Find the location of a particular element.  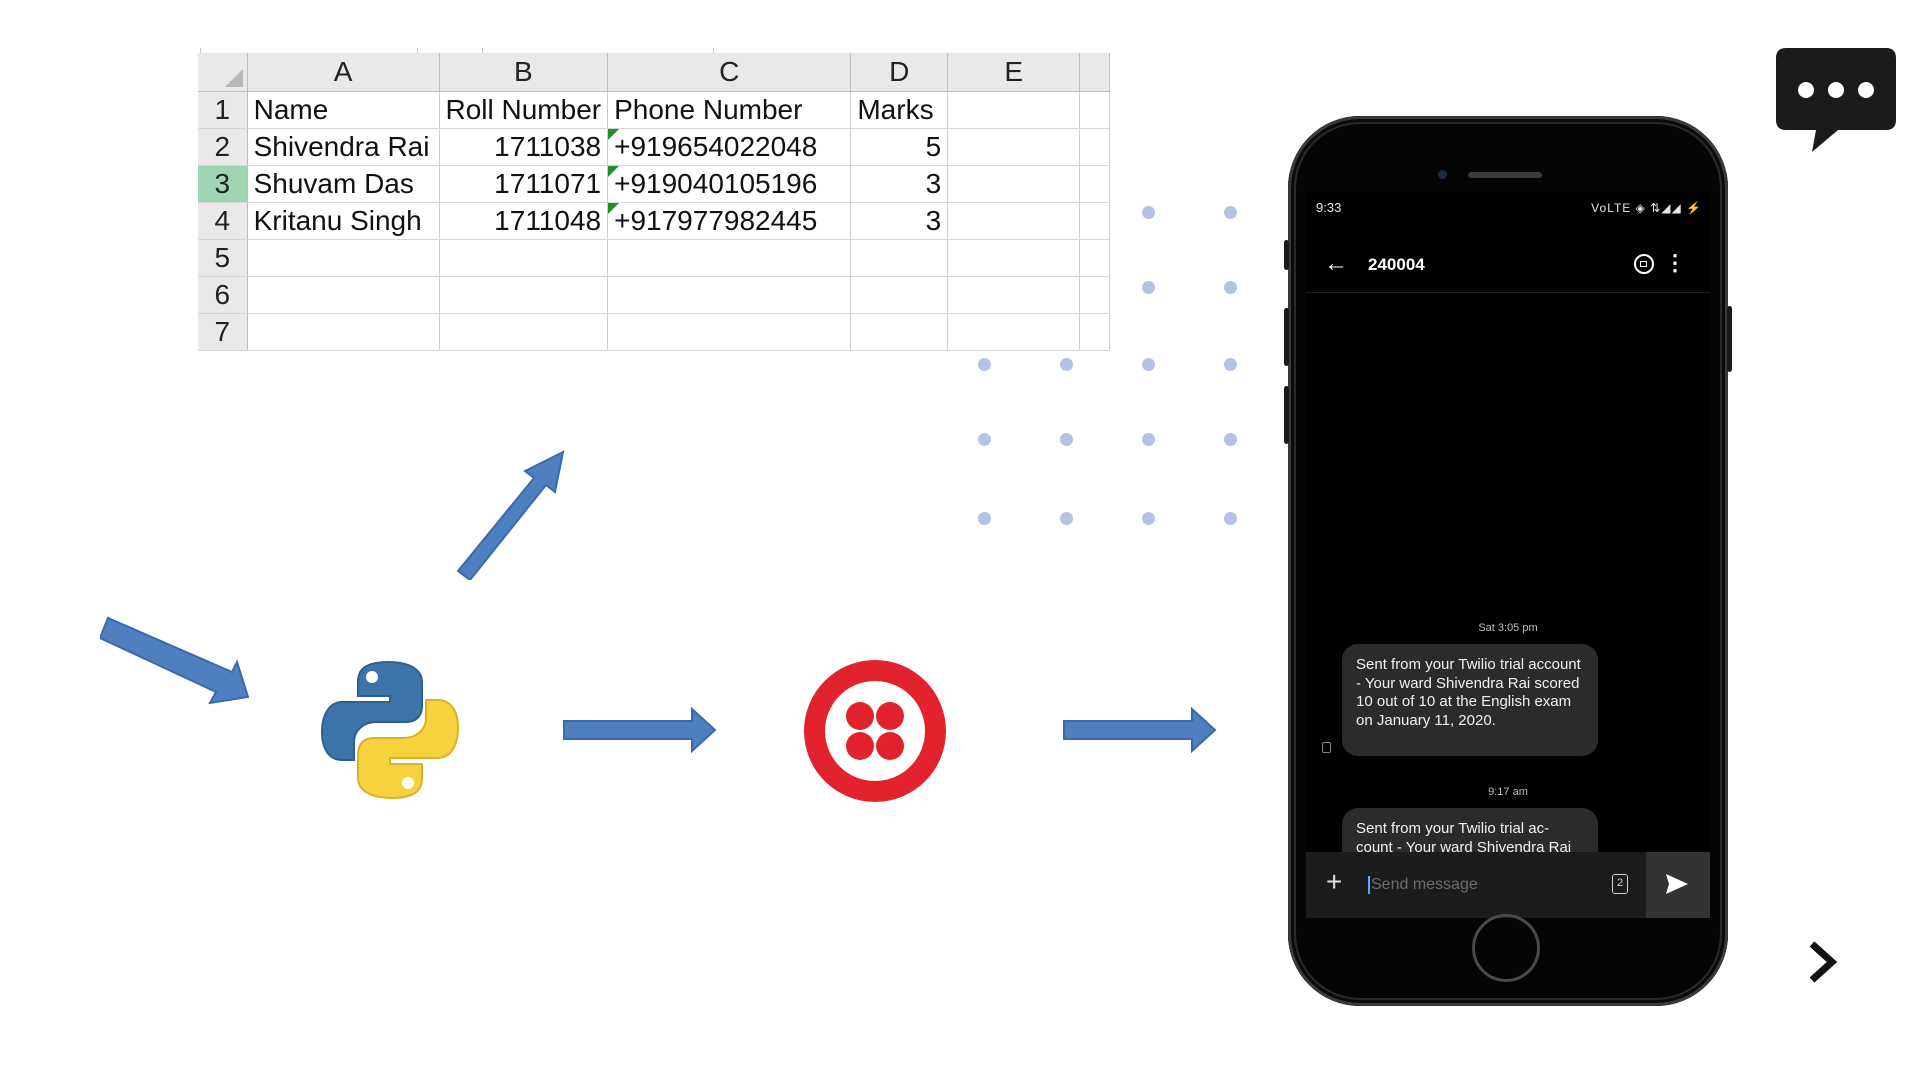

cell-b2: 1711038 is located at coordinates (524, 147).